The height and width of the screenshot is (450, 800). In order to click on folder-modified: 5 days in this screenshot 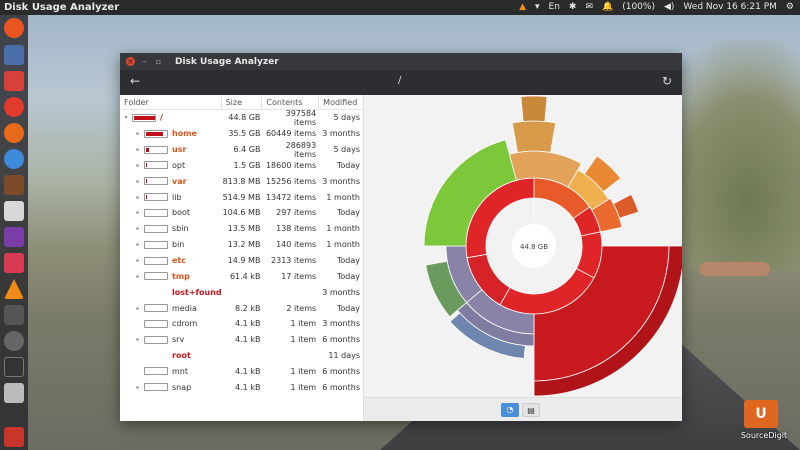, I will do `click(346, 150)`.